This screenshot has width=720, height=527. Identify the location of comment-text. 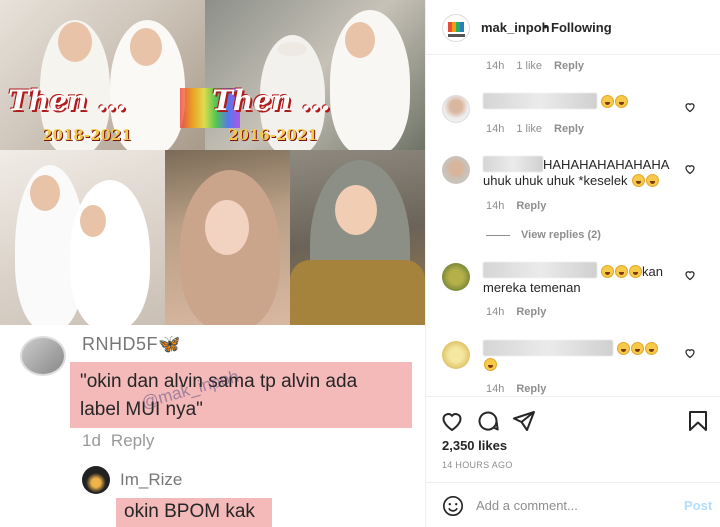
(614, 101).